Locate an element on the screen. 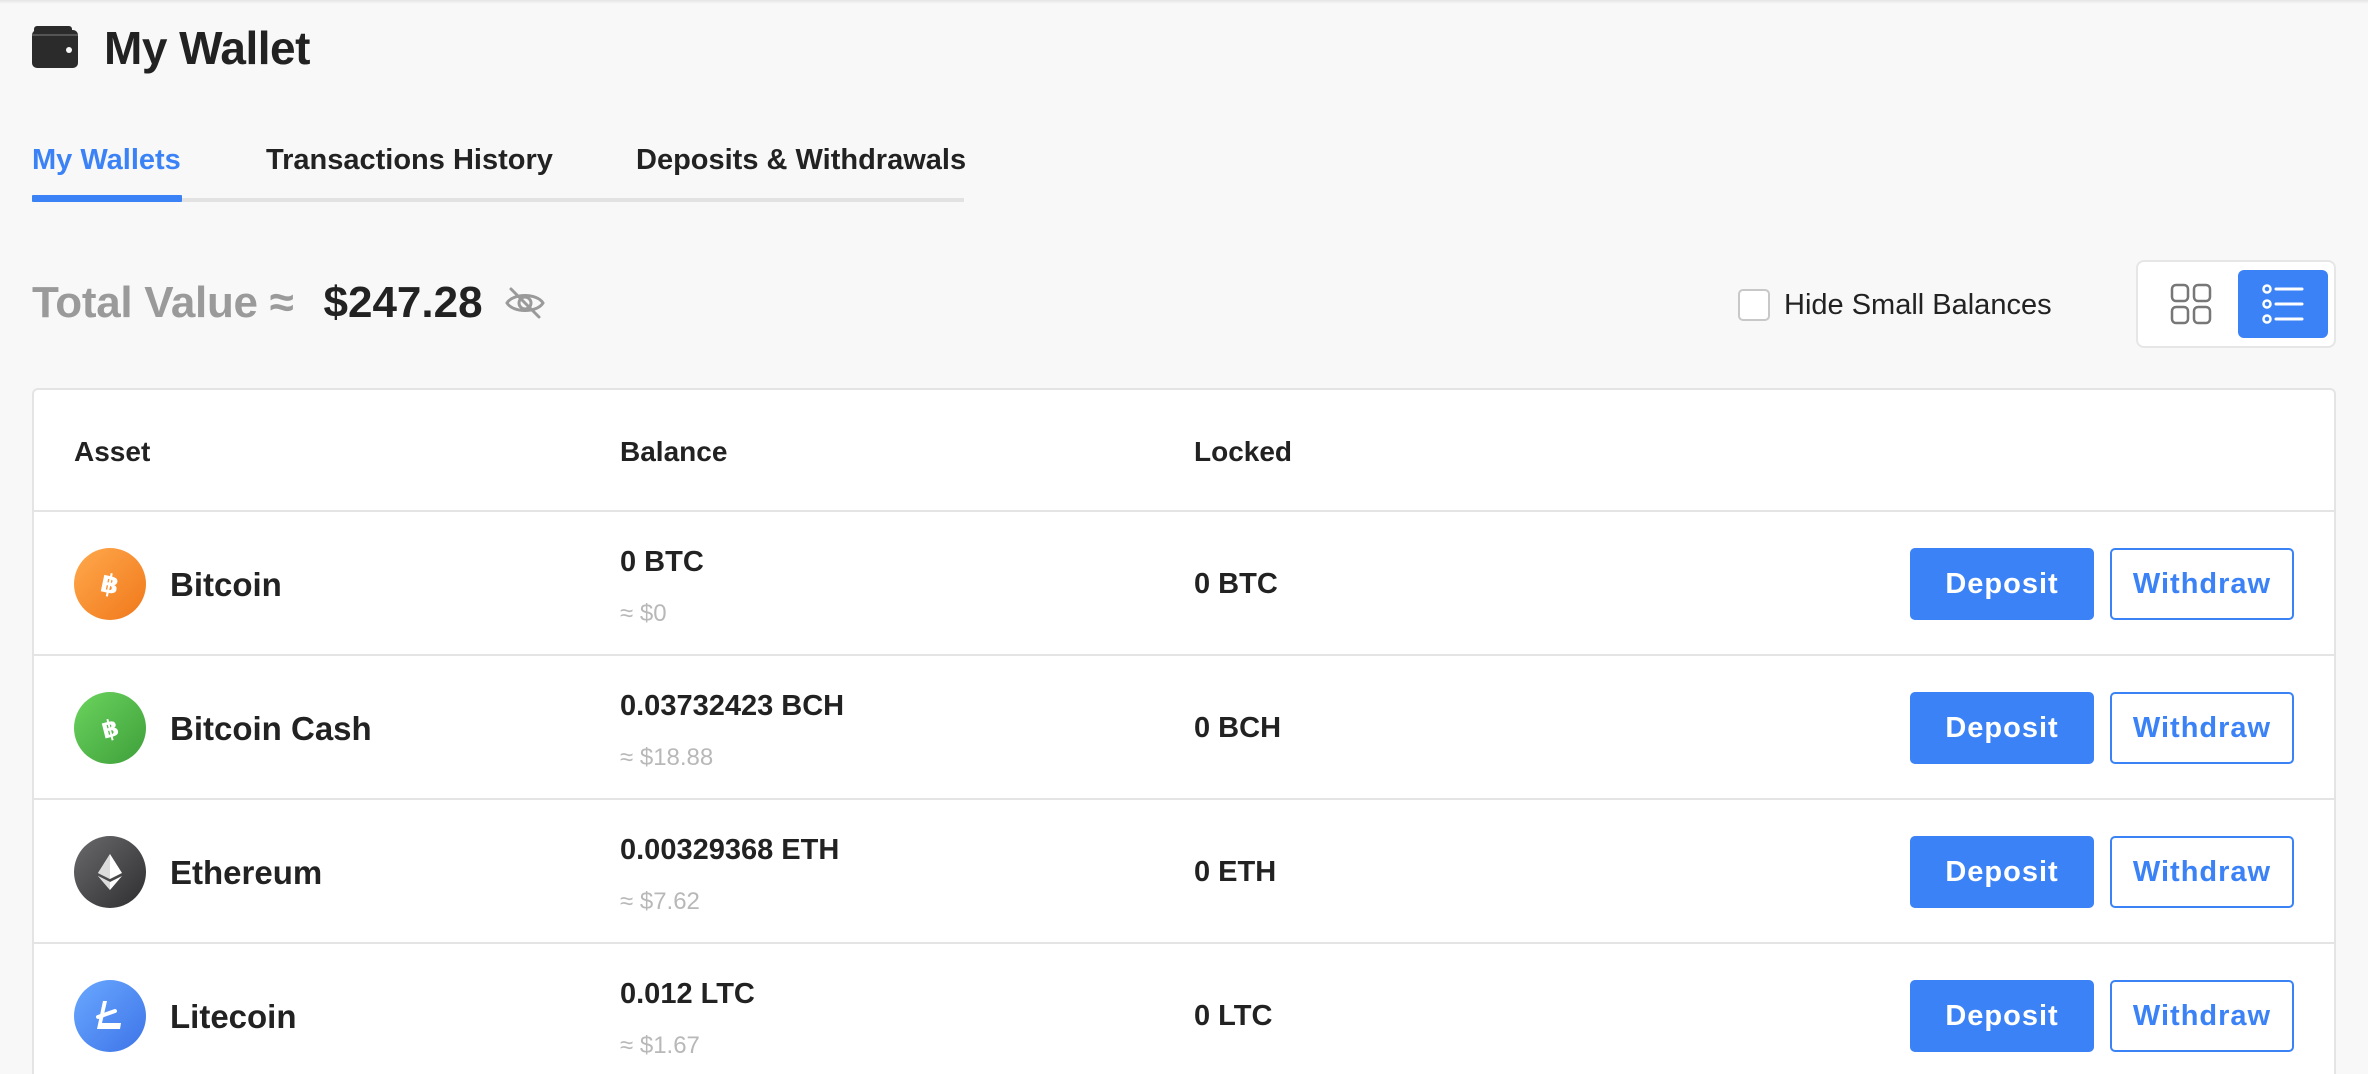  page-title: My Wallet is located at coordinates (207, 48).